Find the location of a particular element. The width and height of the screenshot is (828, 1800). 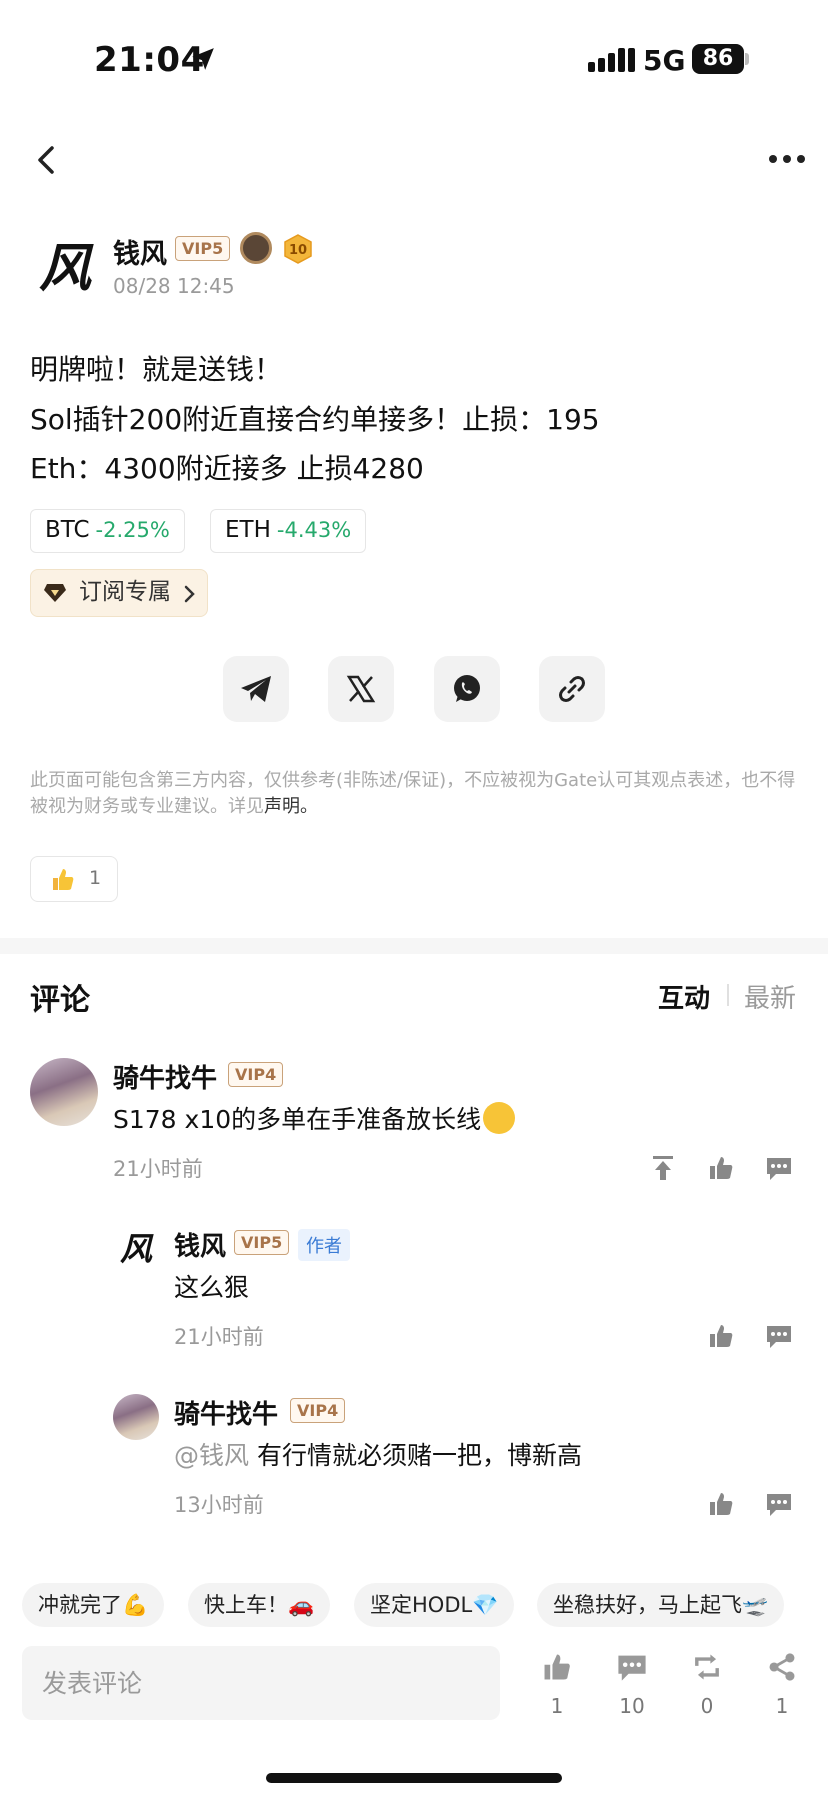

home-indicator is located at coordinates (414, 1778).